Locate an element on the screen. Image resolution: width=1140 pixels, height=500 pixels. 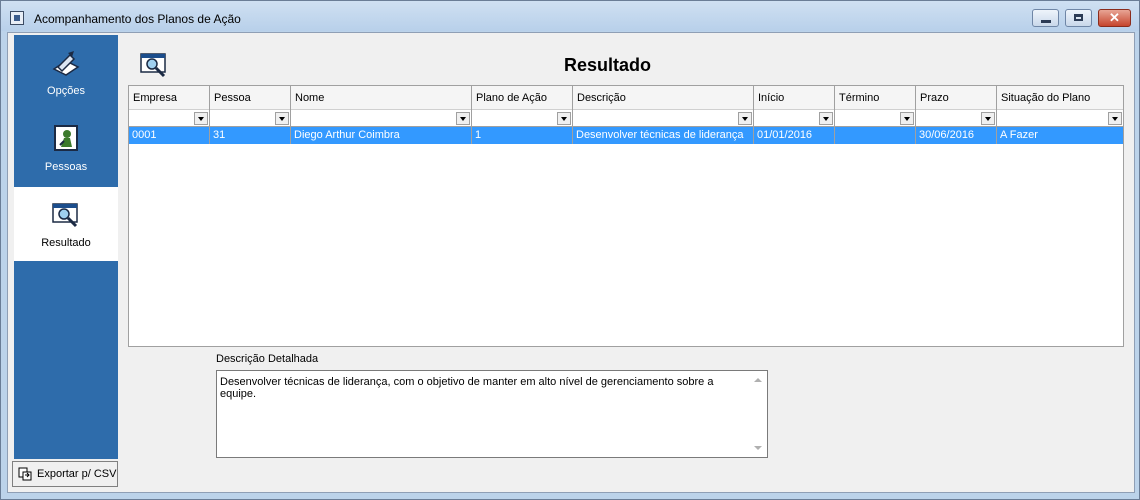
sidebar-item-resultado: Resultado is located at coordinates (66, 224).